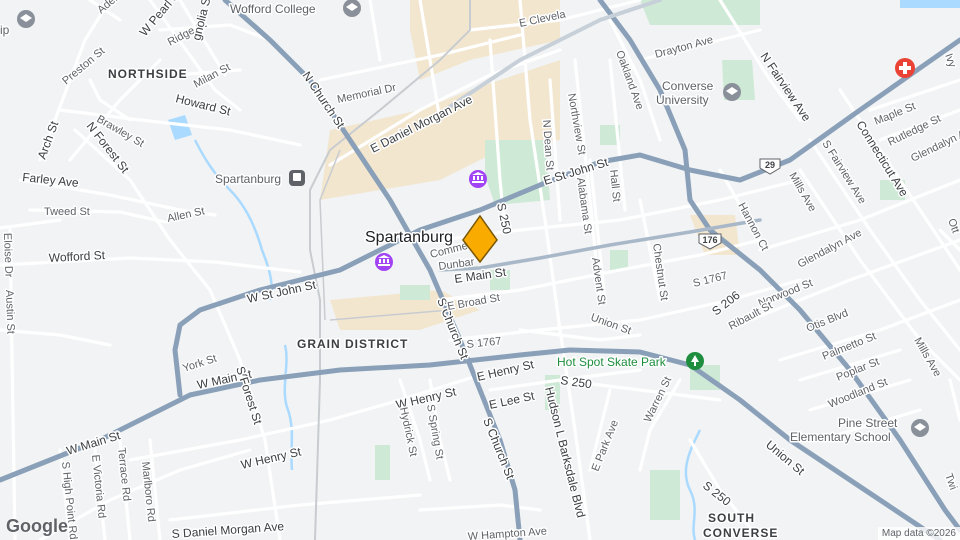 Image resolution: width=960 pixels, height=540 pixels. What do you see at coordinates (77, 256) in the screenshot?
I see `wofford-st-label: Wofford St` at bounding box center [77, 256].